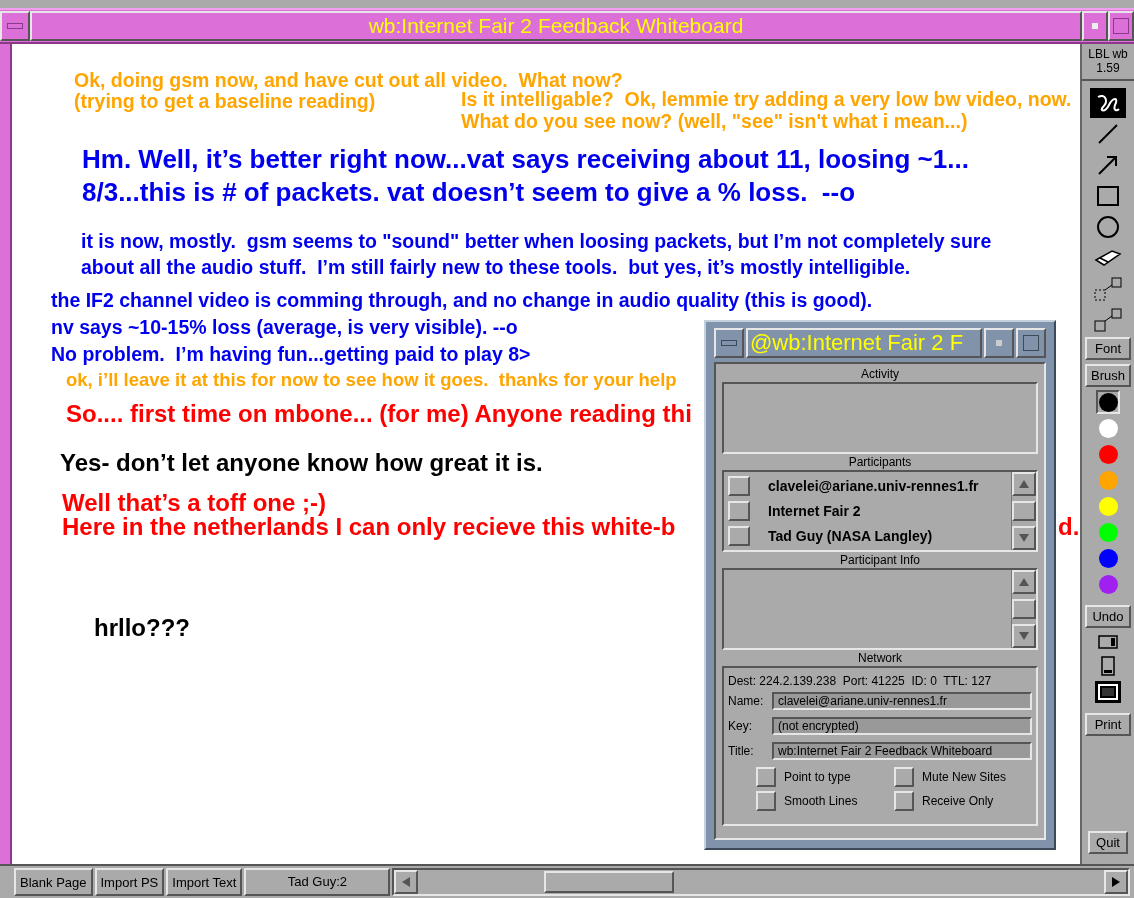 The image size is (1134, 898). What do you see at coordinates (1108, 62) in the screenshot?
I see `version-label: LBL wb 1.59` at bounding box center [1108, 62].